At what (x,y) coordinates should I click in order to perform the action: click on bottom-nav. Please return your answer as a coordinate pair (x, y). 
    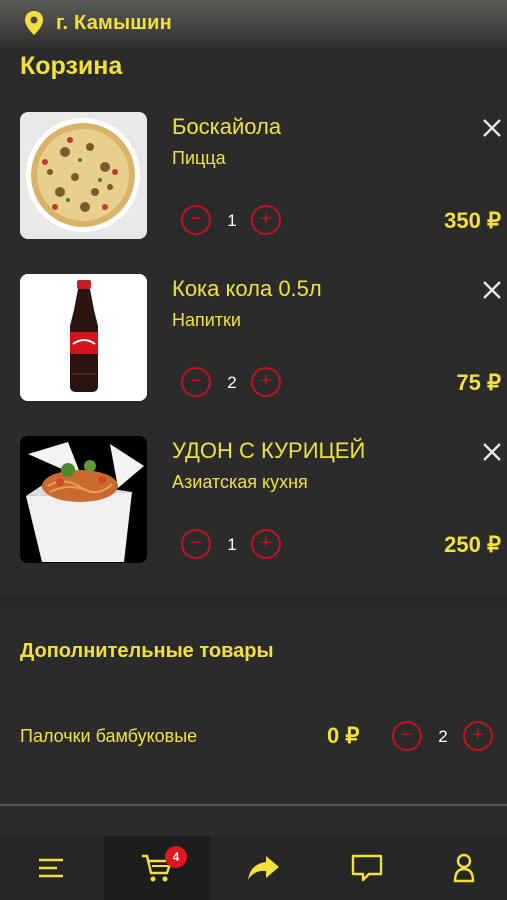
    Looking at the image, I should click on (253, 868).